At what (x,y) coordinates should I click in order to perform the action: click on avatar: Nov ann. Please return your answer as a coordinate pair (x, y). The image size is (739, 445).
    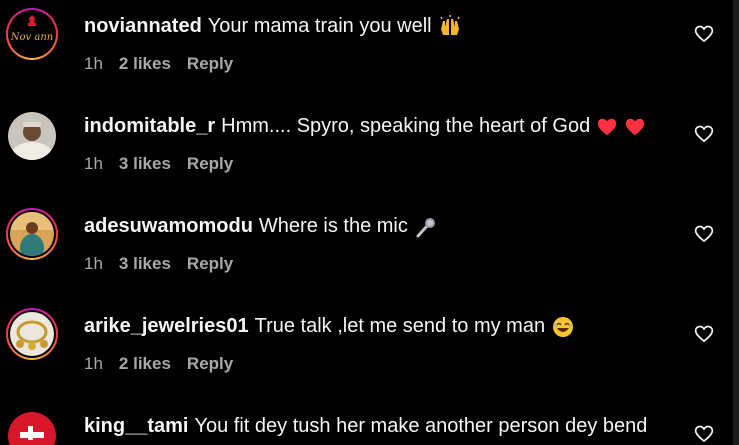
    Looking at the image, I should click on (32, 34).